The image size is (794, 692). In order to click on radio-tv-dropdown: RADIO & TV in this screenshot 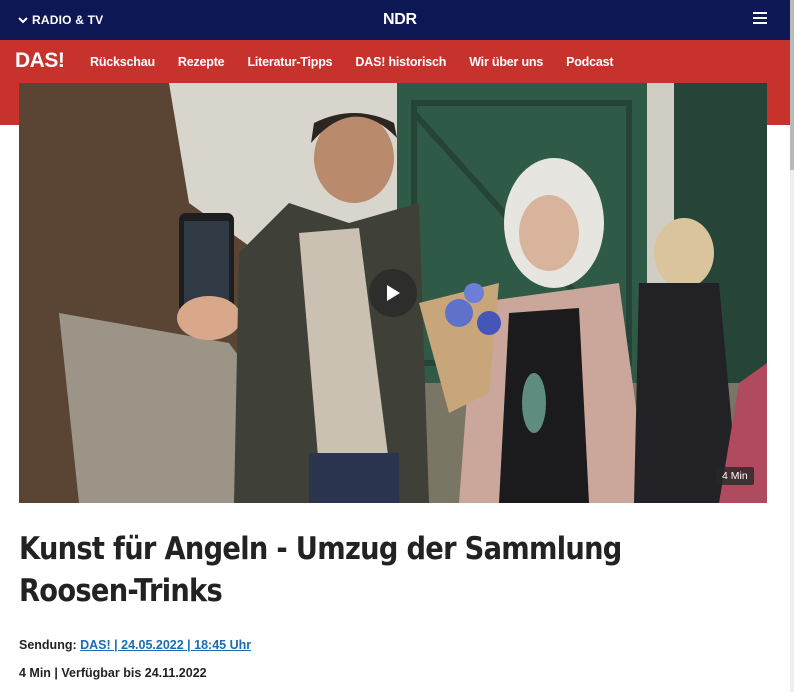, I will do `click(60, 20)`.